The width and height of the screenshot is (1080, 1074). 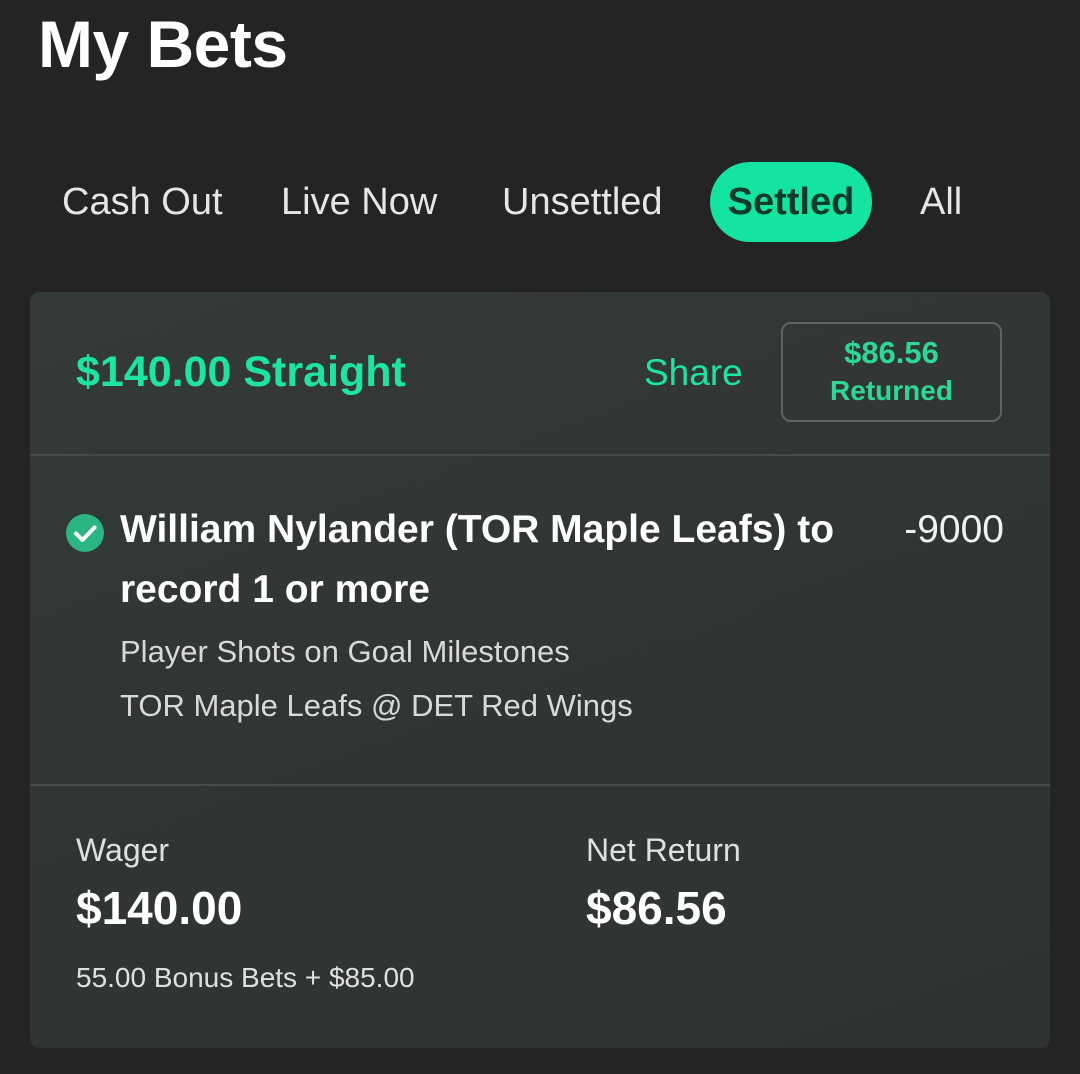 I want to click on market-name: Player Shots on Goal Milestones, so click(x=345, y=651).